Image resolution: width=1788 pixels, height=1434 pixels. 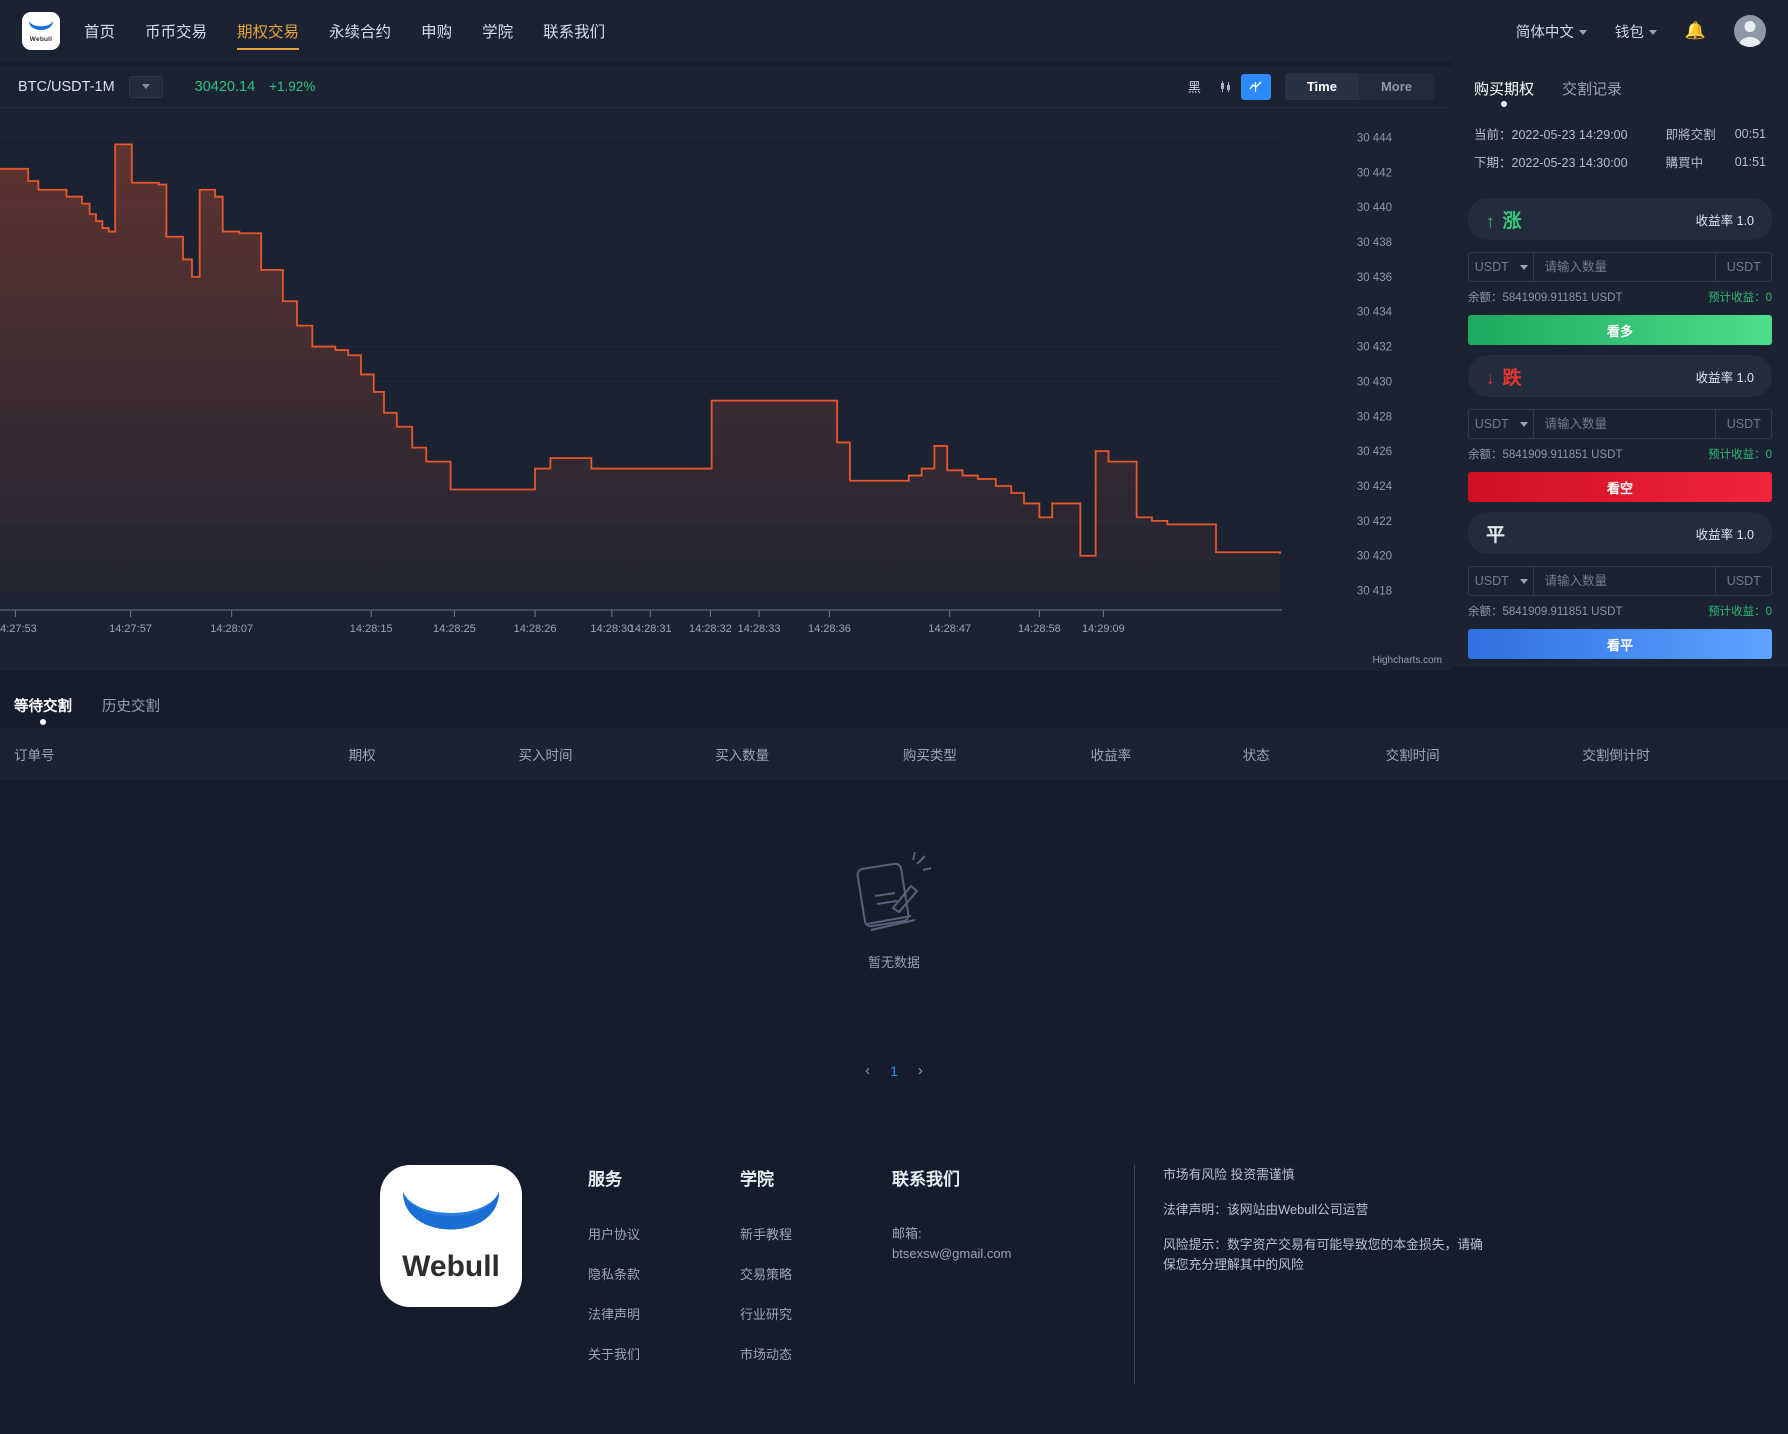 I want to click on tab-pending-settlement: 等待交割, so click(x=43, y=711).